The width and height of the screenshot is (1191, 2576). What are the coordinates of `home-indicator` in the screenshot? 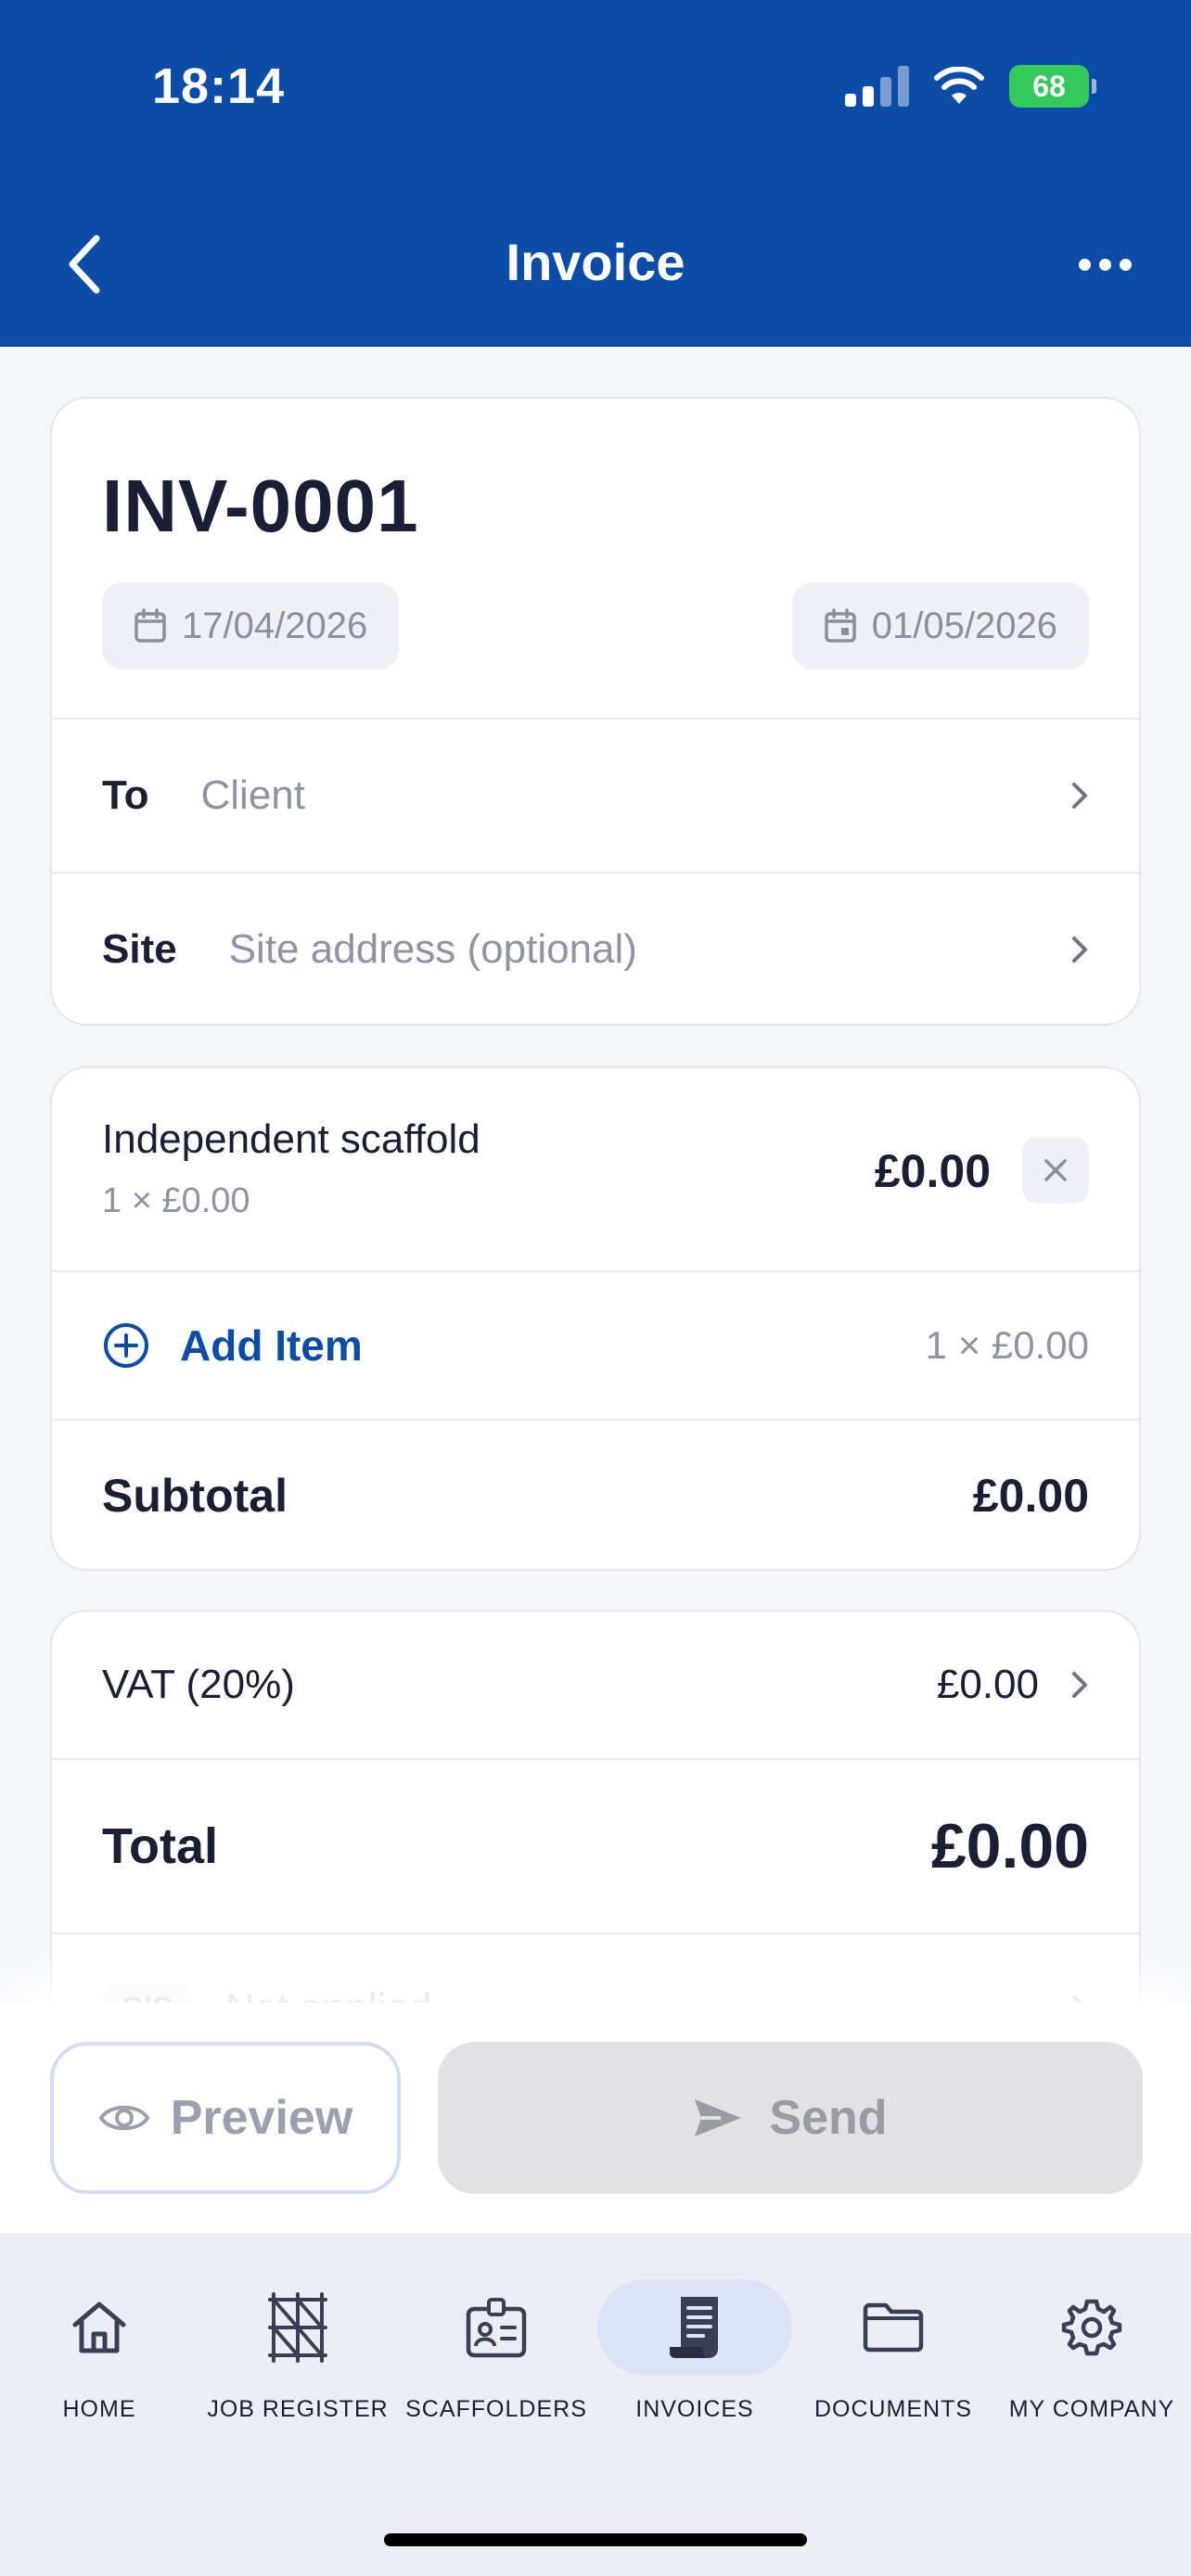 It's located at (595, 2540).